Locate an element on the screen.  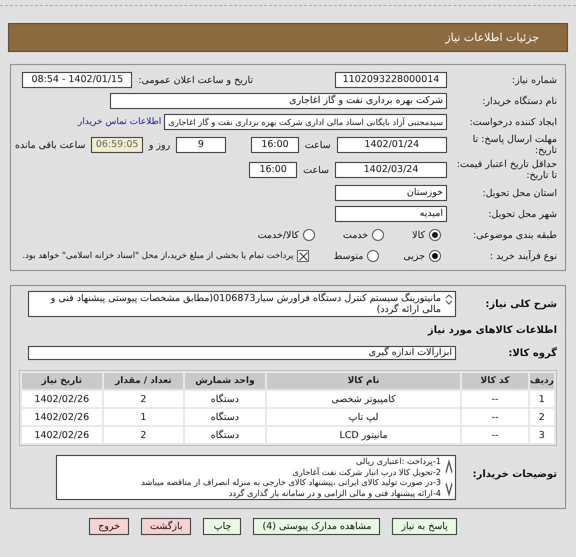
action-button: بازگشت is located at coordinates (166, 526).